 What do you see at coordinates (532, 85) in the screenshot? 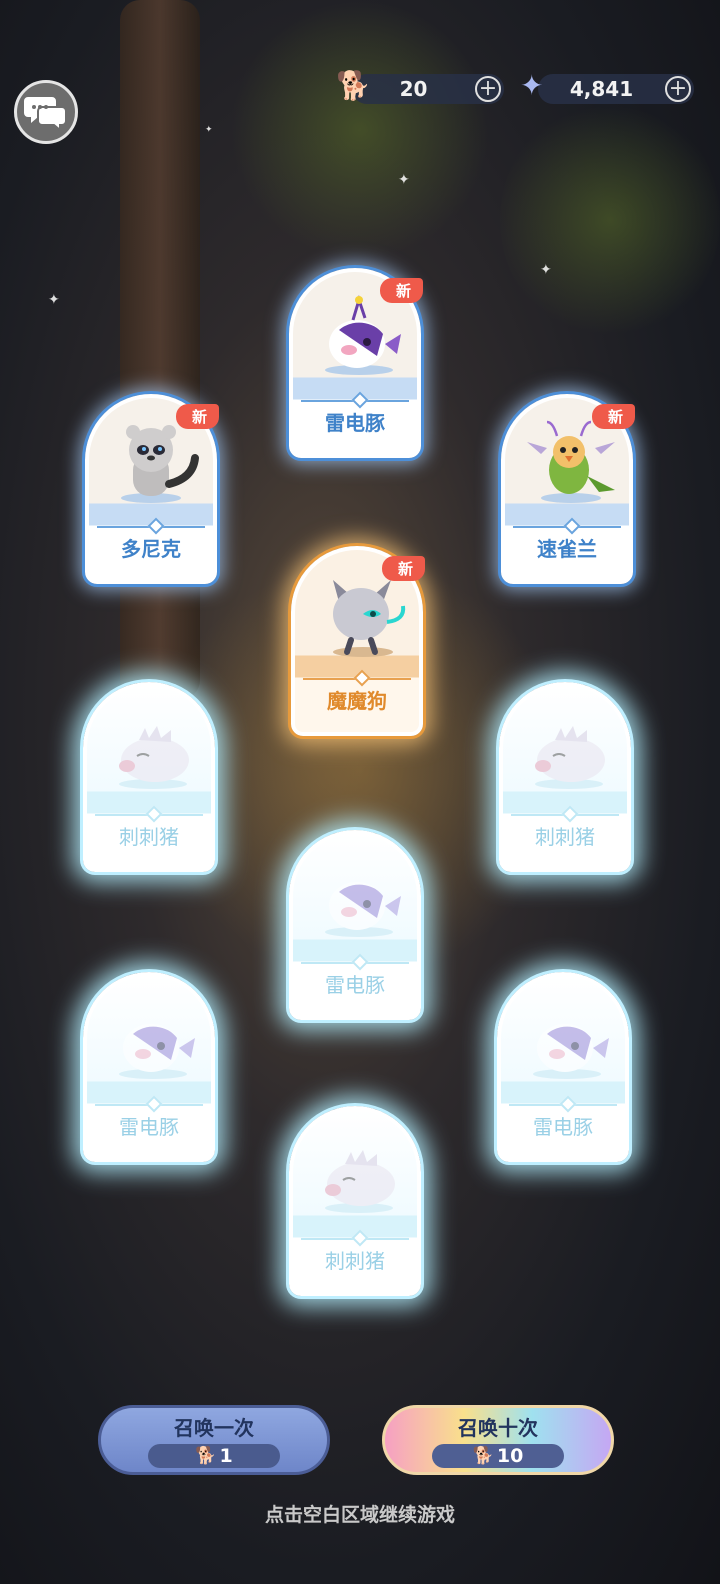
I see `star-gem-icon: ✦` at bounding box center [532, 85].